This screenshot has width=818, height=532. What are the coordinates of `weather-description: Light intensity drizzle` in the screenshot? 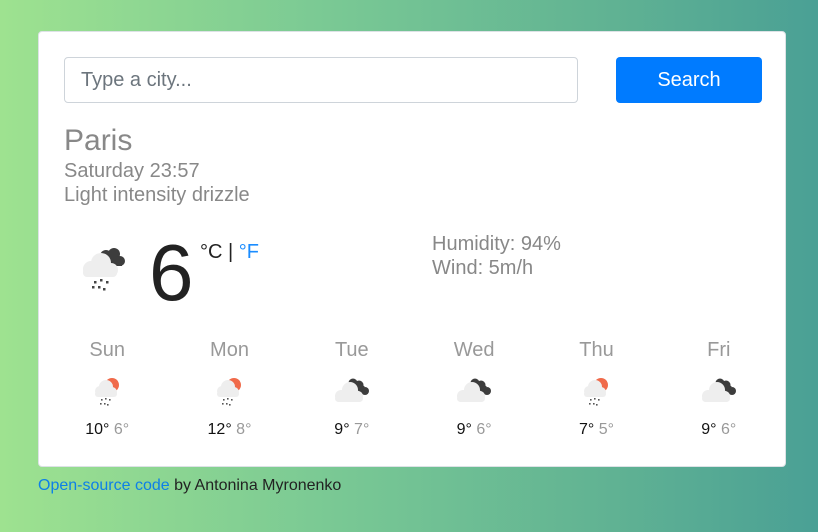 It's located at (157, 195).